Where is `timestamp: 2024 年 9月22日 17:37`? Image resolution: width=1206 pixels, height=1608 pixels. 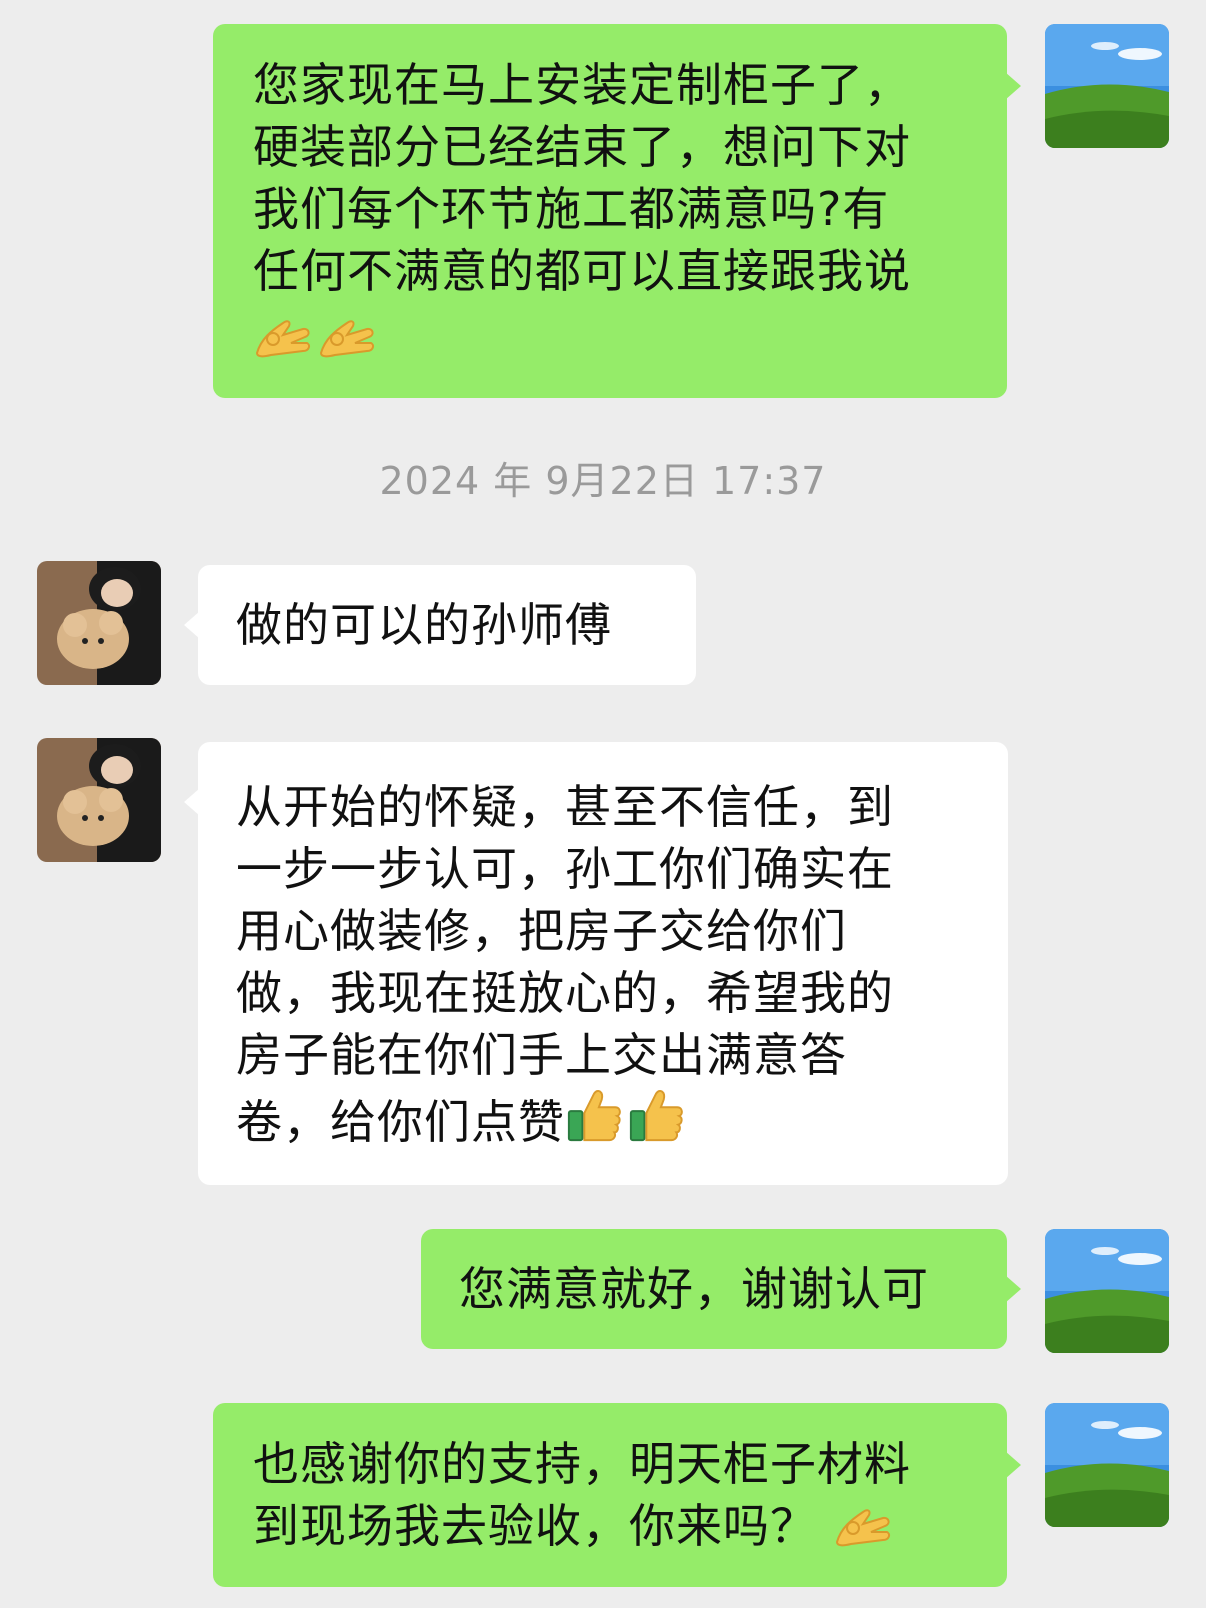
timestamp: 2024 年 9月22日 17:37 is located at coordinates (603, 481).